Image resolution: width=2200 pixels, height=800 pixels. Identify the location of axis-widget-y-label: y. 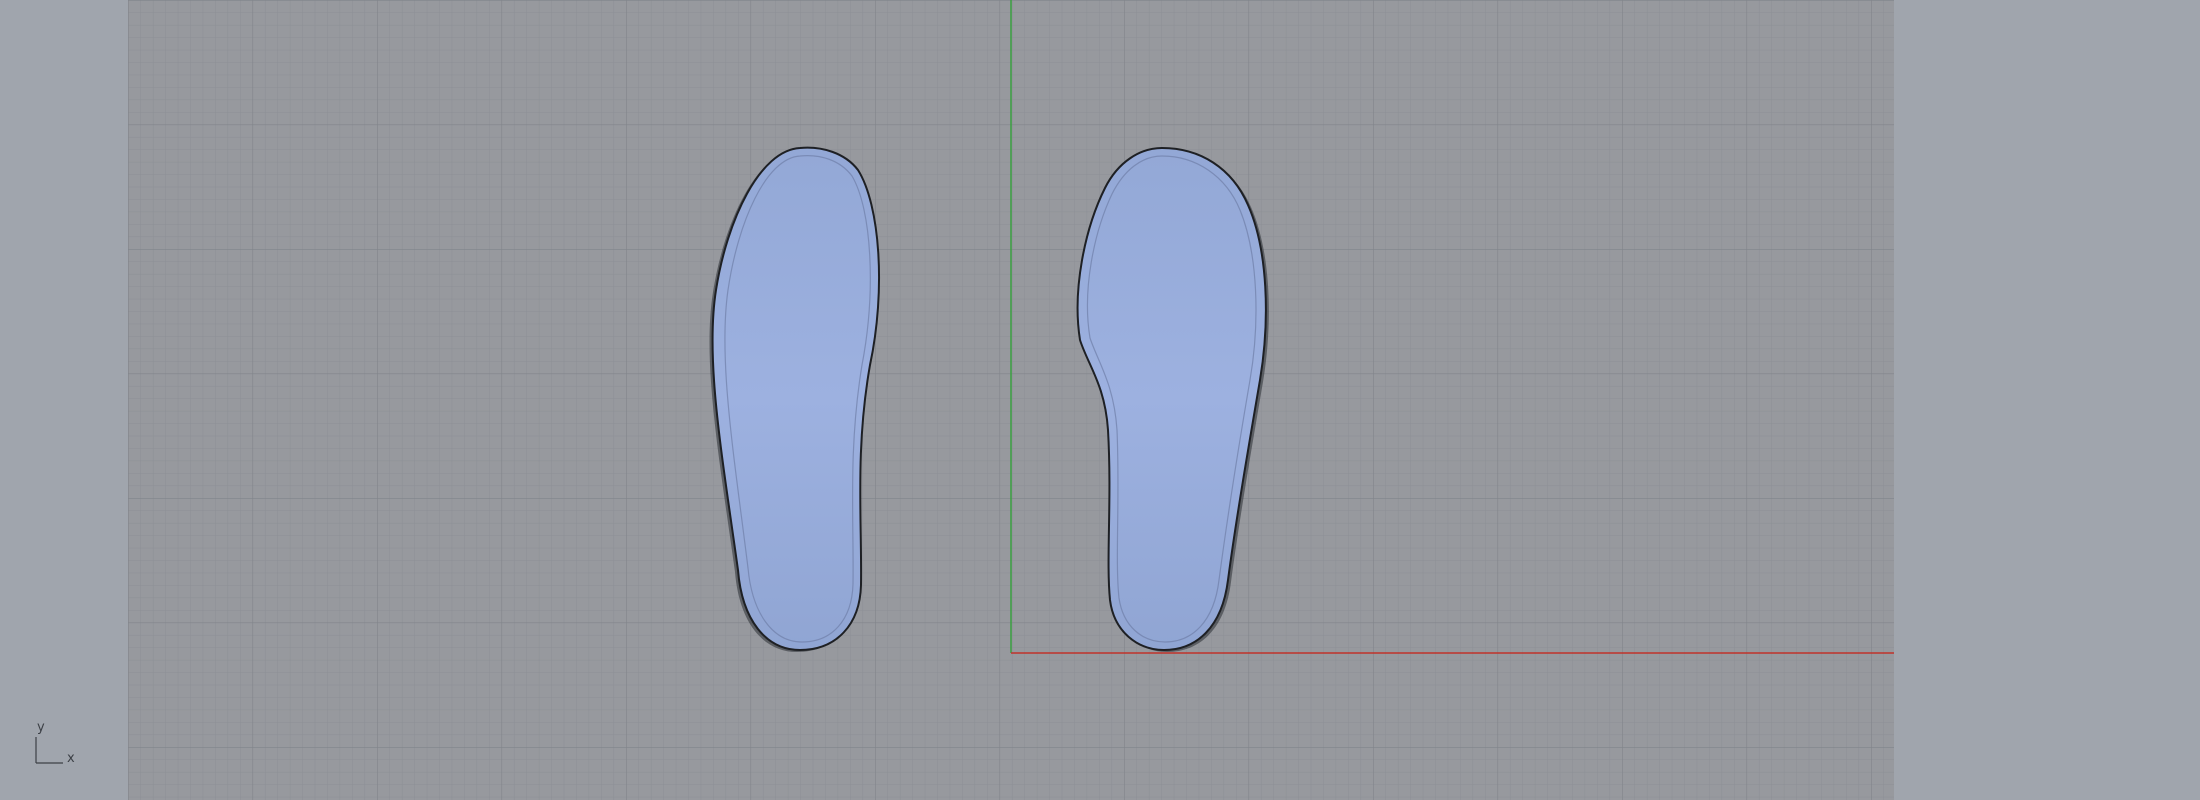
(41, 727).